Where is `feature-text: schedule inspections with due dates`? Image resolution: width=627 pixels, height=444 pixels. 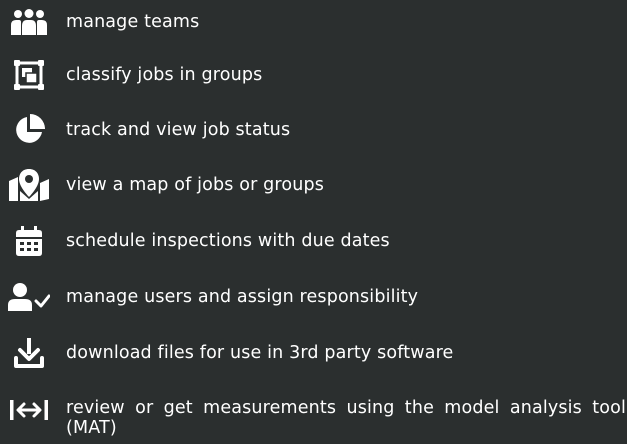
feature-text: schedule inspections with due dates is located at coordinates (228, 241).